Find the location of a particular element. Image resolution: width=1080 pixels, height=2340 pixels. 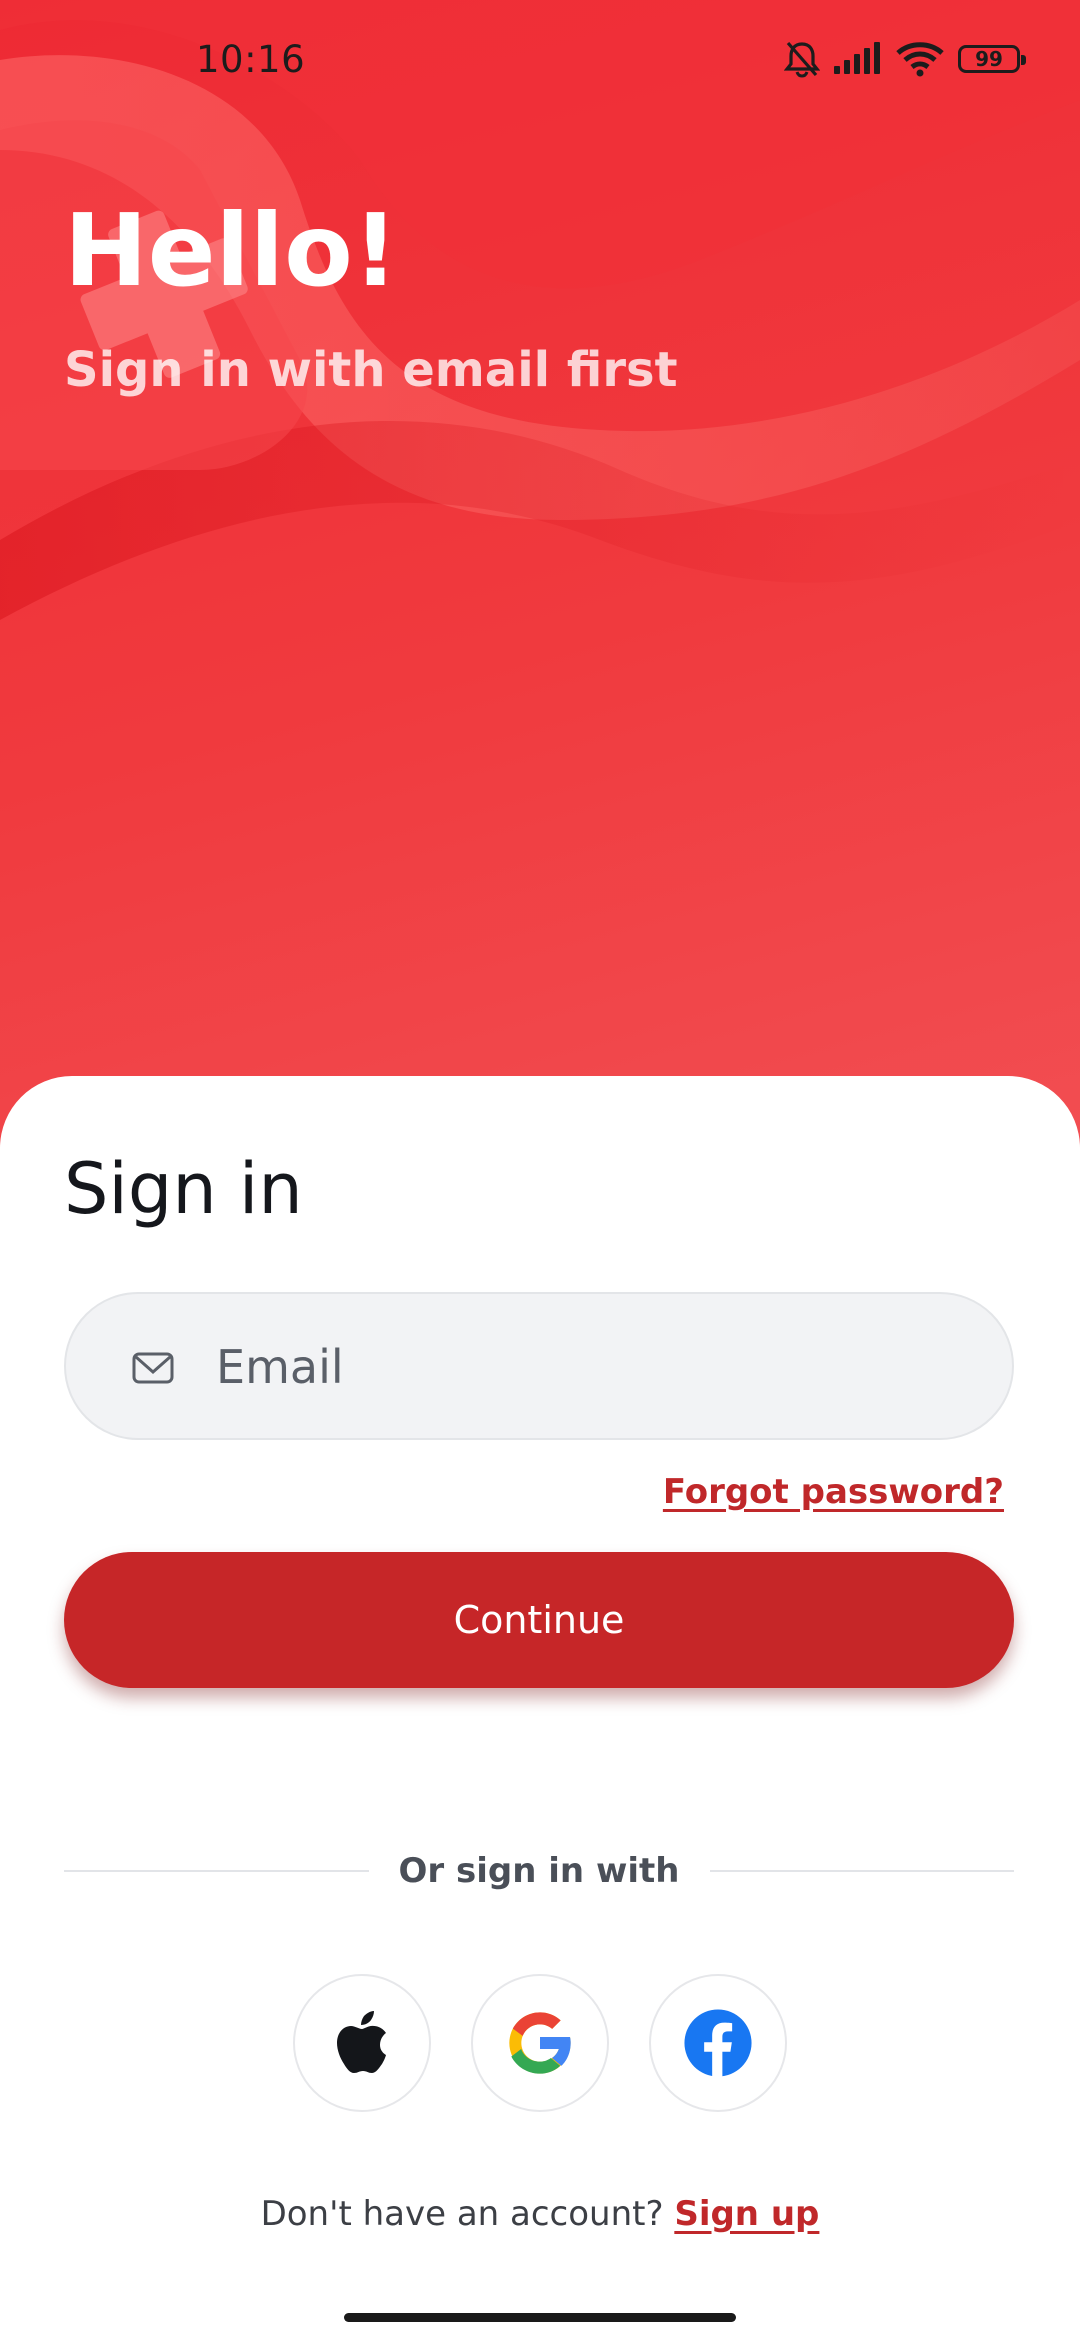

hero-subtitle: Sign in with email first is located at coordinates (371, 370).